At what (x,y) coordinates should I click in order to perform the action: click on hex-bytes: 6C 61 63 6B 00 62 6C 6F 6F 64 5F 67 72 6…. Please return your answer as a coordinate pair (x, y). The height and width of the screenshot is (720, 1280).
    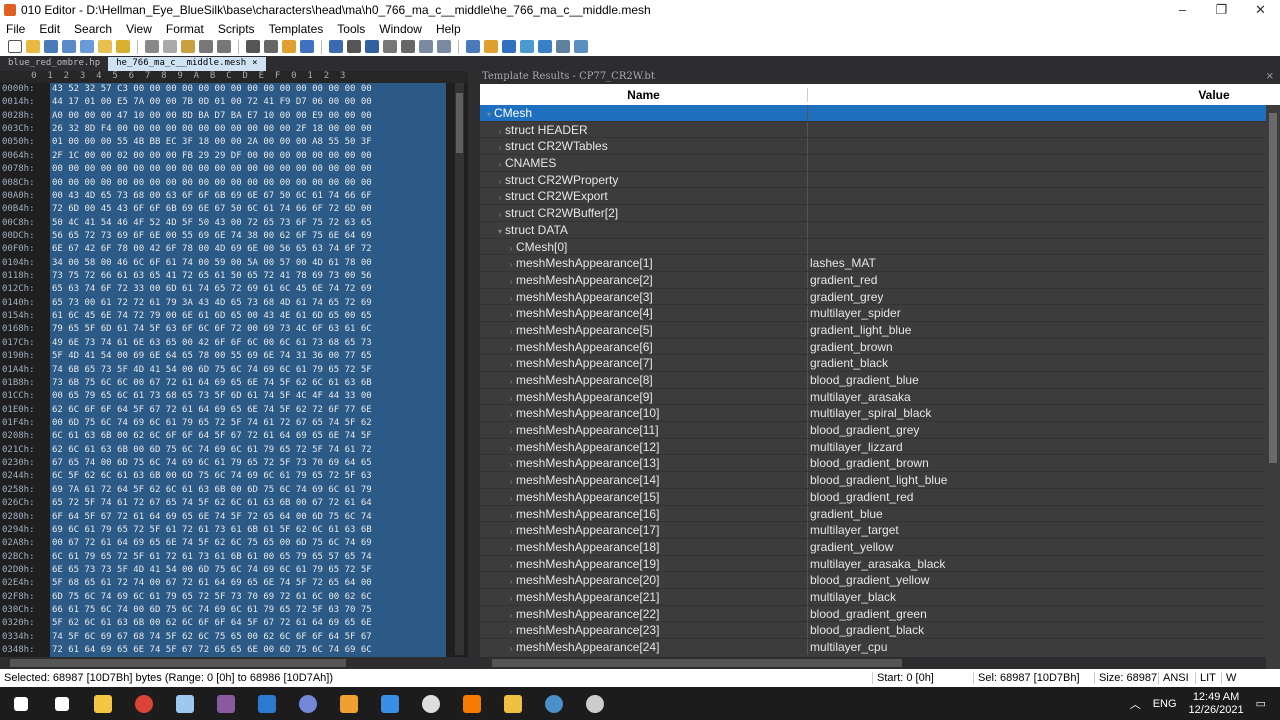
    Looking at the image, I should click on (248, 437).